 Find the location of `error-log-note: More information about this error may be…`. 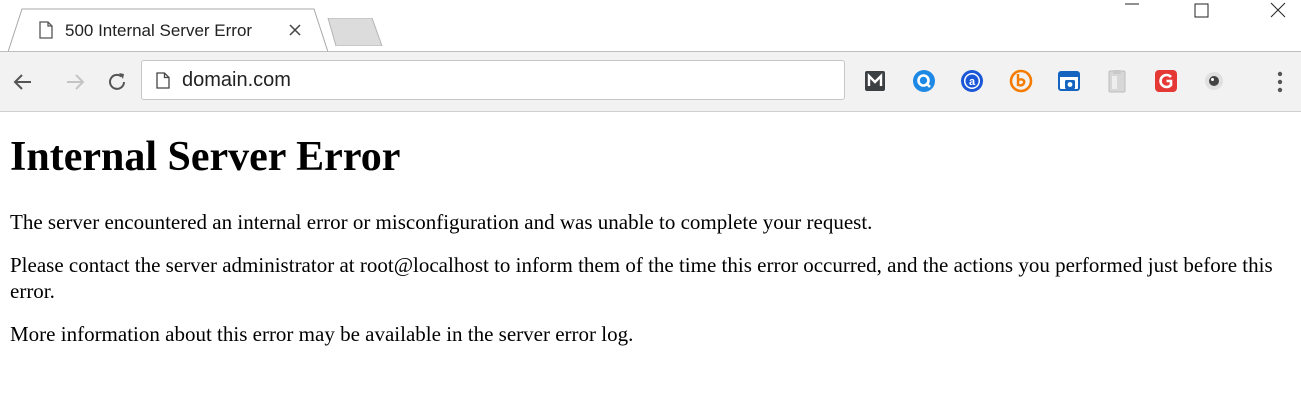

error-log-note: More information about this error may be… is located at coordinates (322, 334).